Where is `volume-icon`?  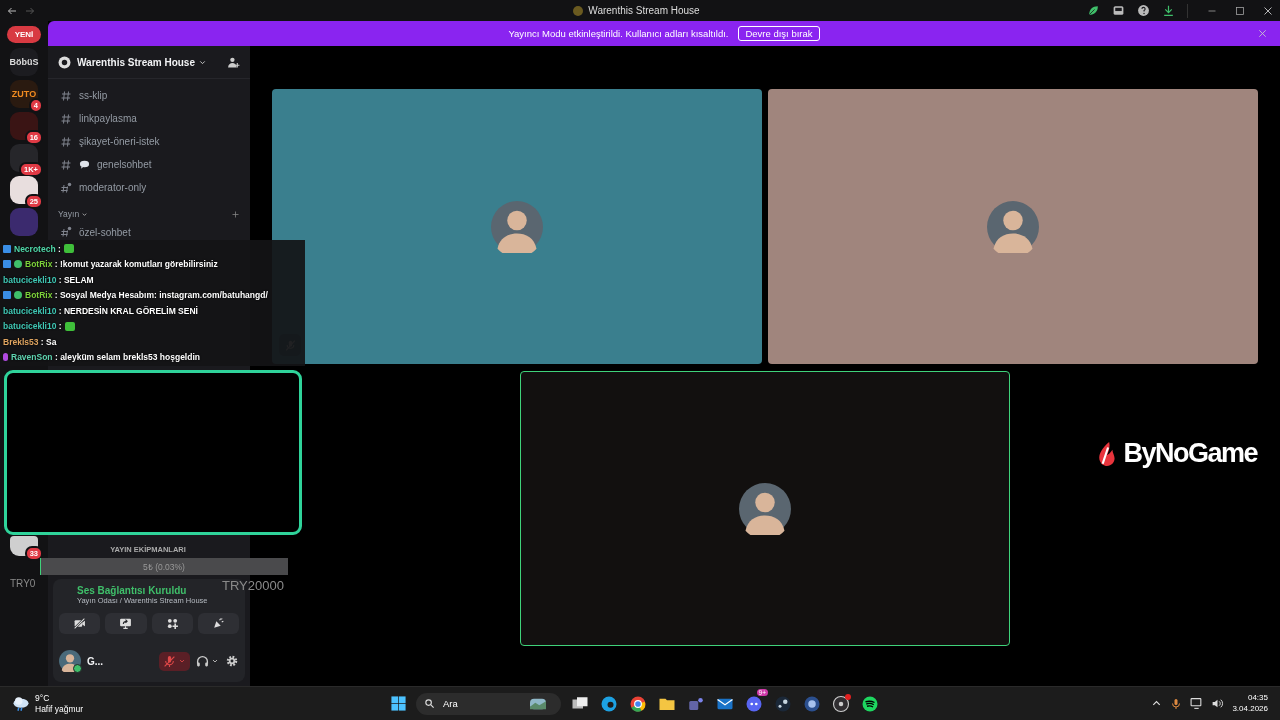 volume-icon is located at coordinates (1218, 703).